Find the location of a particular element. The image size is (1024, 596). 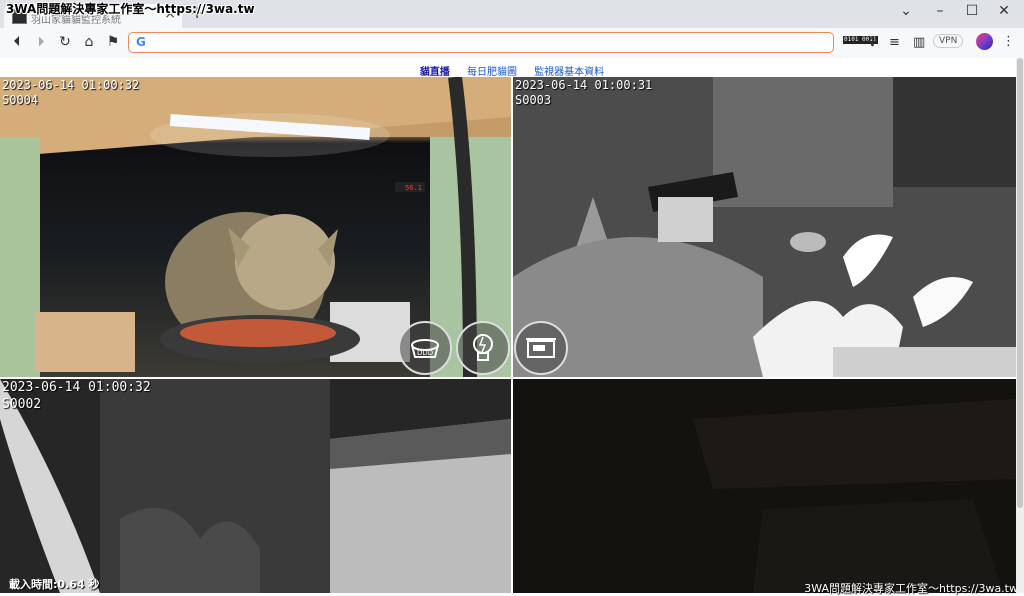

feeder-bowl-icon: DDD is located at coordinates (425, 348).